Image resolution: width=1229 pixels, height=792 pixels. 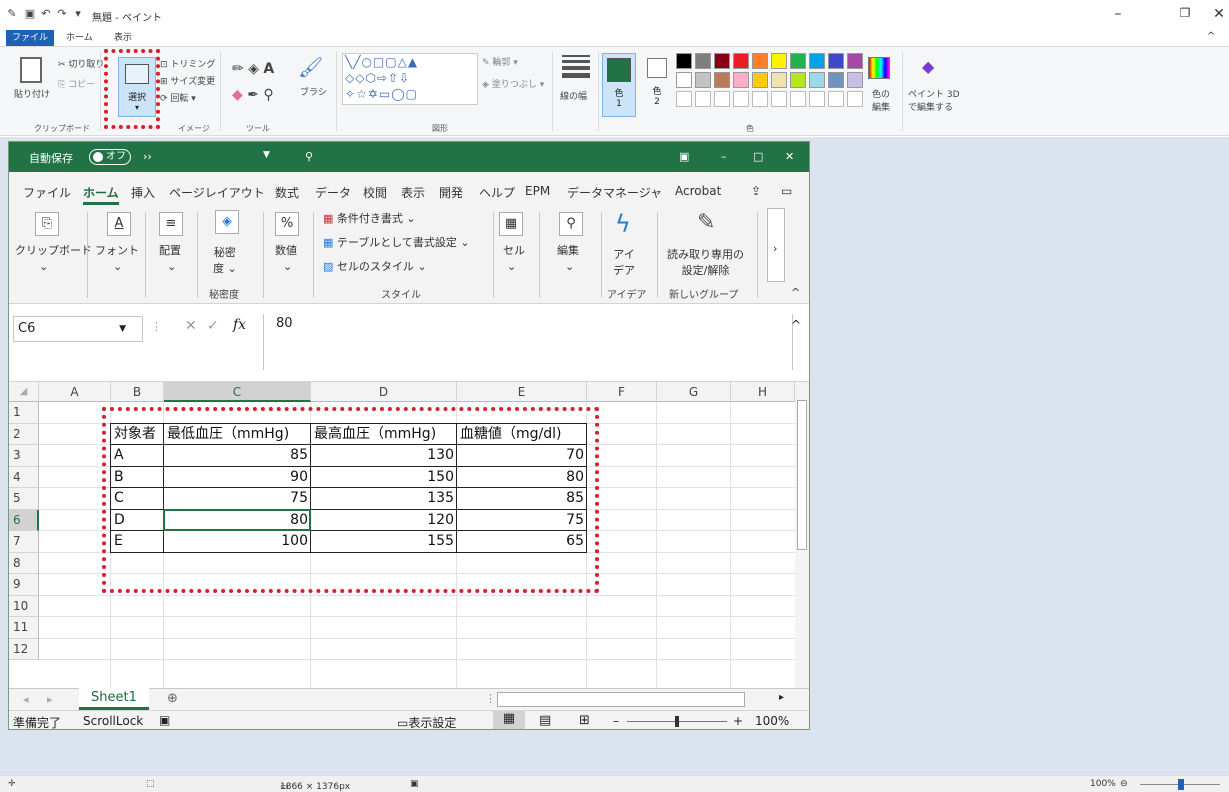 What do you see at coordinates (24, 606) in the screenshot?
I see `row-header-10: 10` at bounding box center [24, 606].